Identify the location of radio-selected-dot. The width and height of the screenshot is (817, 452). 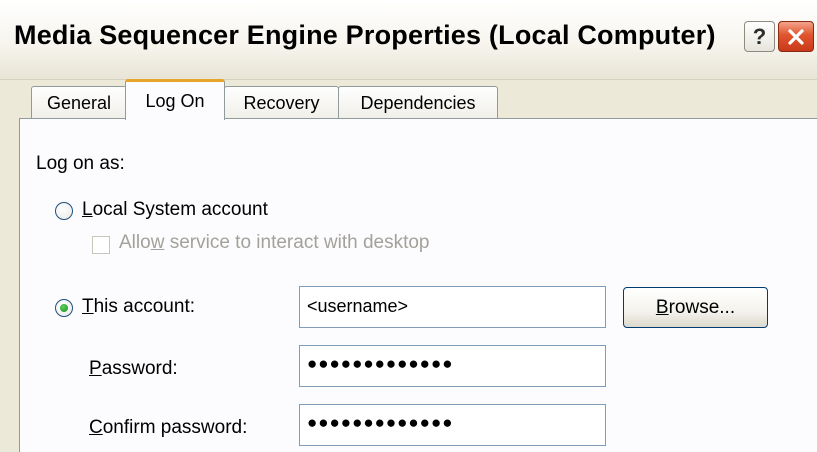
(64, 308).